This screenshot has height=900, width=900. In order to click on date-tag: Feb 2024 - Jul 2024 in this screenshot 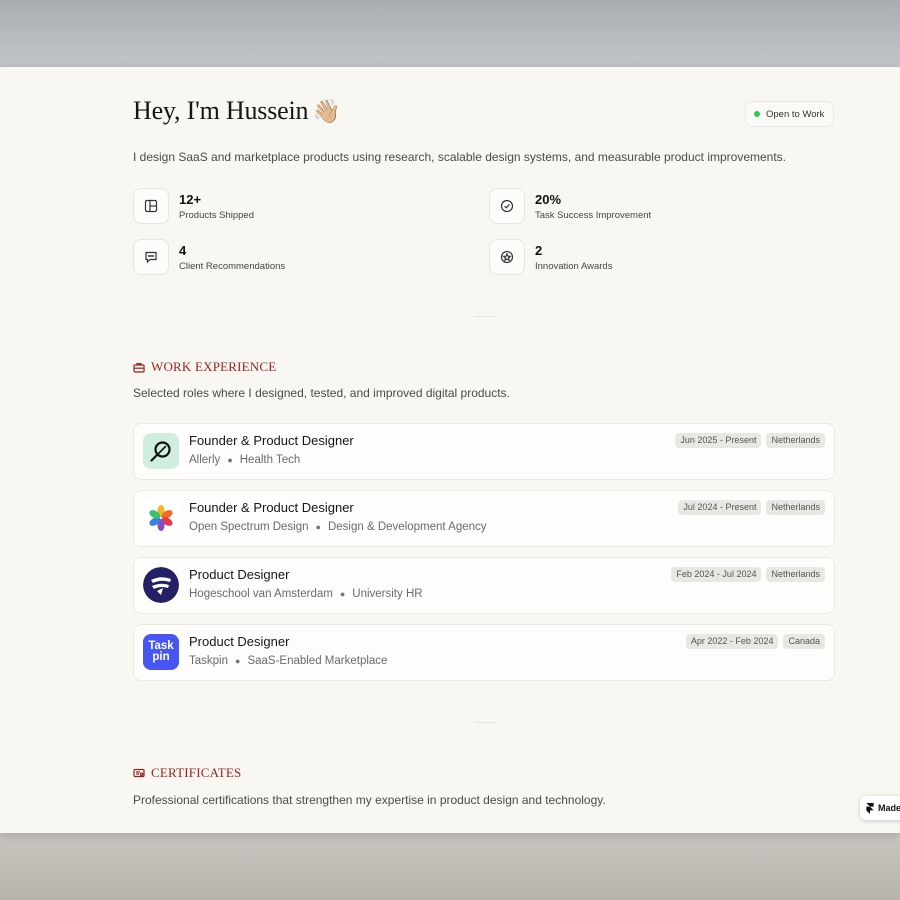, I will do `click(716, 574)`.